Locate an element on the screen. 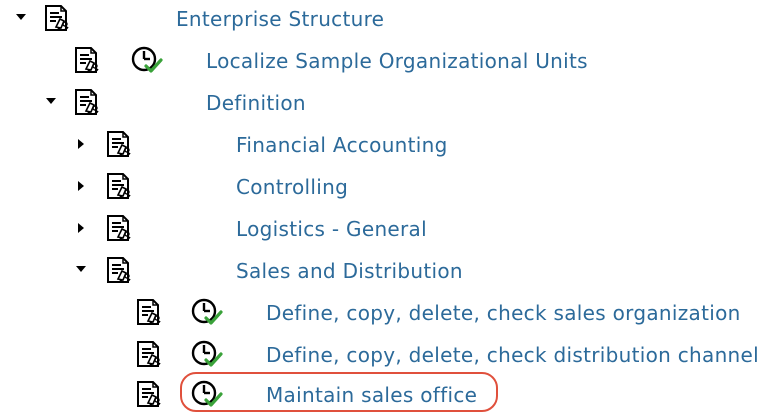 This screenshot has width=782, height=416. tree-node-label: Localize Sample Organizational Units is located at coordinates (397, 61).